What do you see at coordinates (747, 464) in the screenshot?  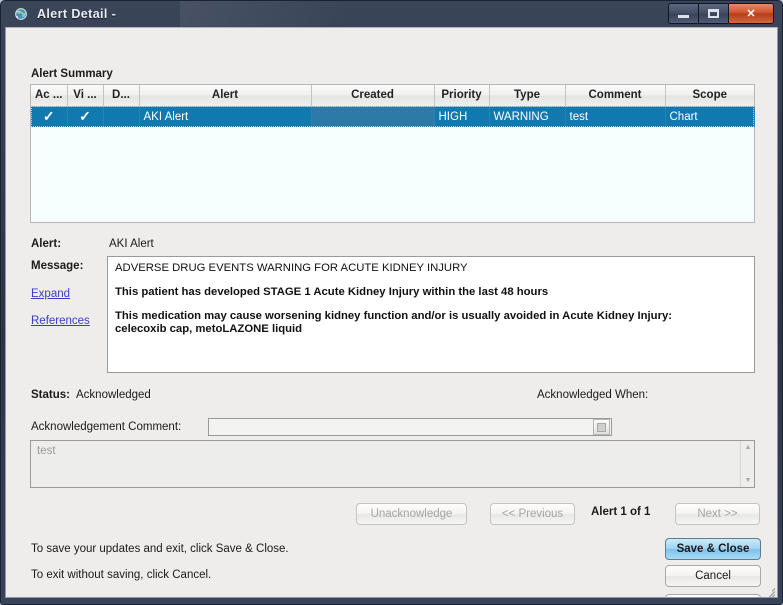 I see `textarea-scrollbar: ▲ ▼` at bounding box center [747, 464].